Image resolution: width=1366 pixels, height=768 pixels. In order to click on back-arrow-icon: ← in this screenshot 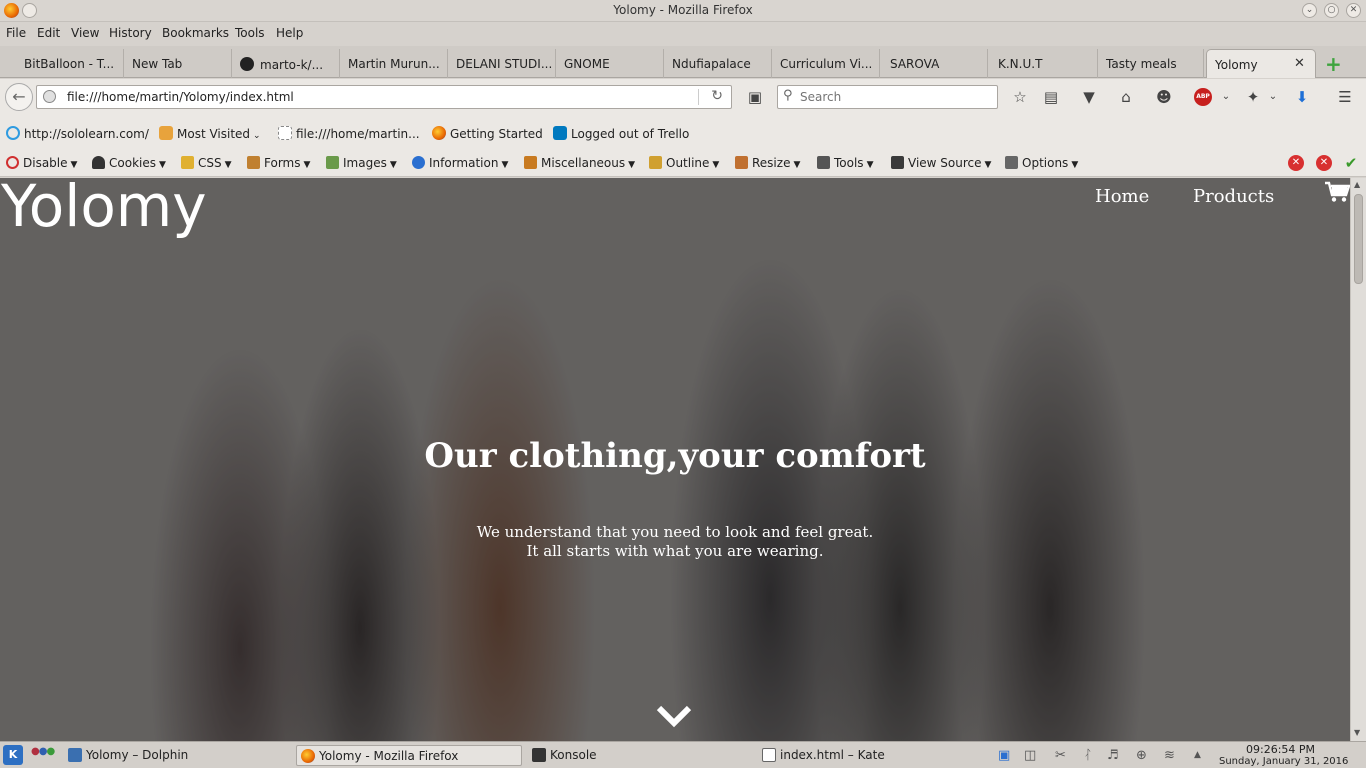, I will do `click(19, 97)`.